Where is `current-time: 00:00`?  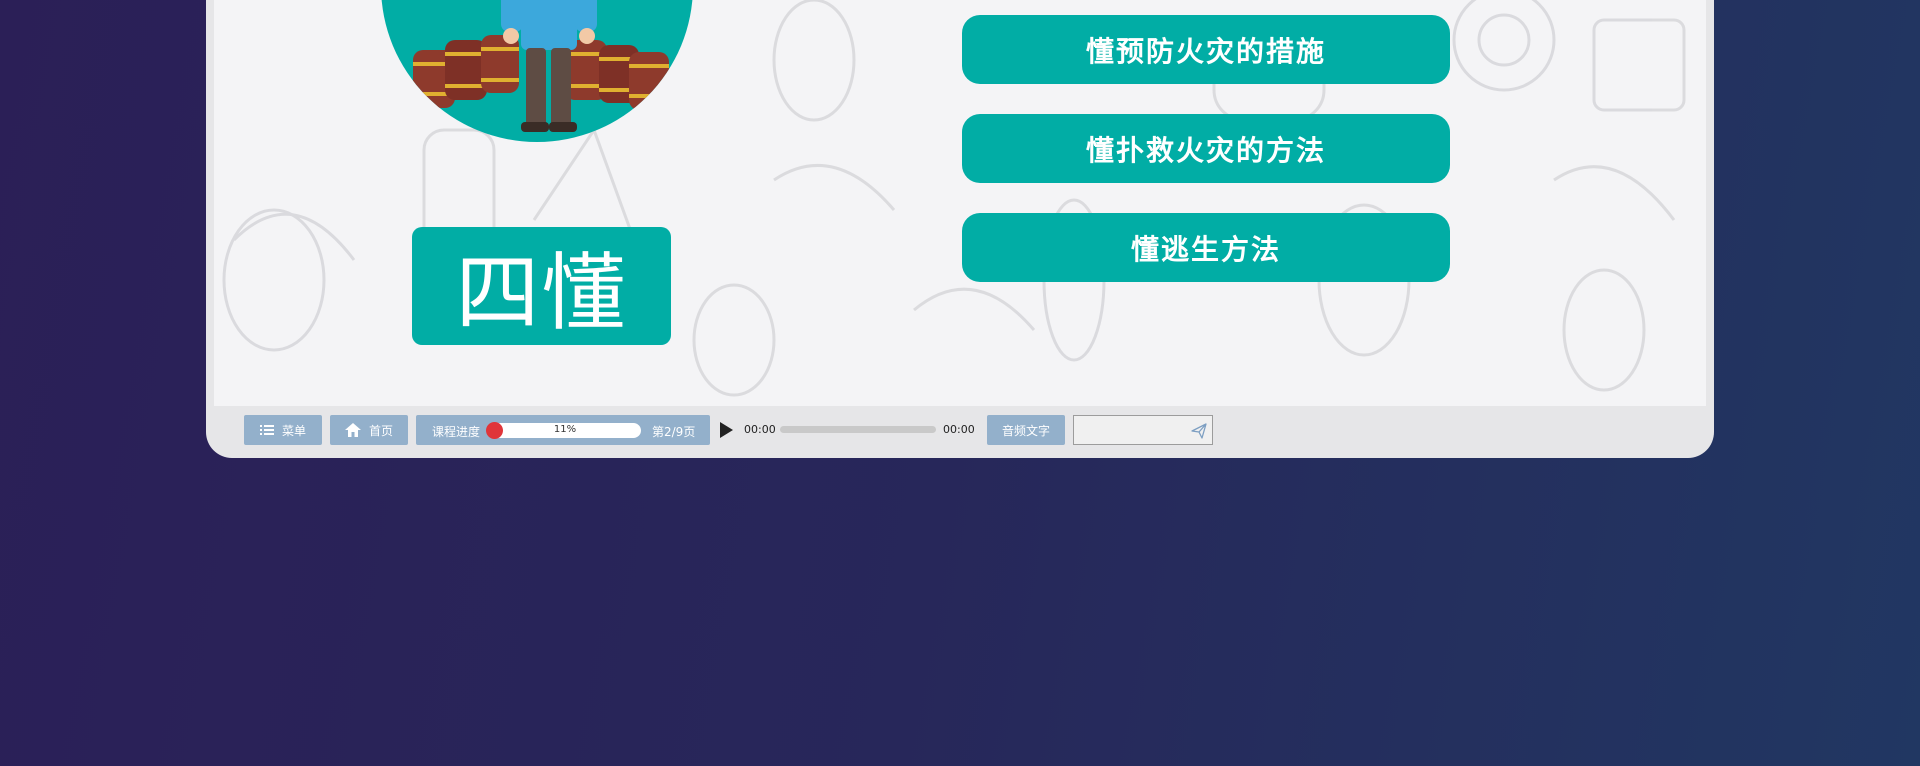
current-time: 00:00 is located at coordinates (760, 429).